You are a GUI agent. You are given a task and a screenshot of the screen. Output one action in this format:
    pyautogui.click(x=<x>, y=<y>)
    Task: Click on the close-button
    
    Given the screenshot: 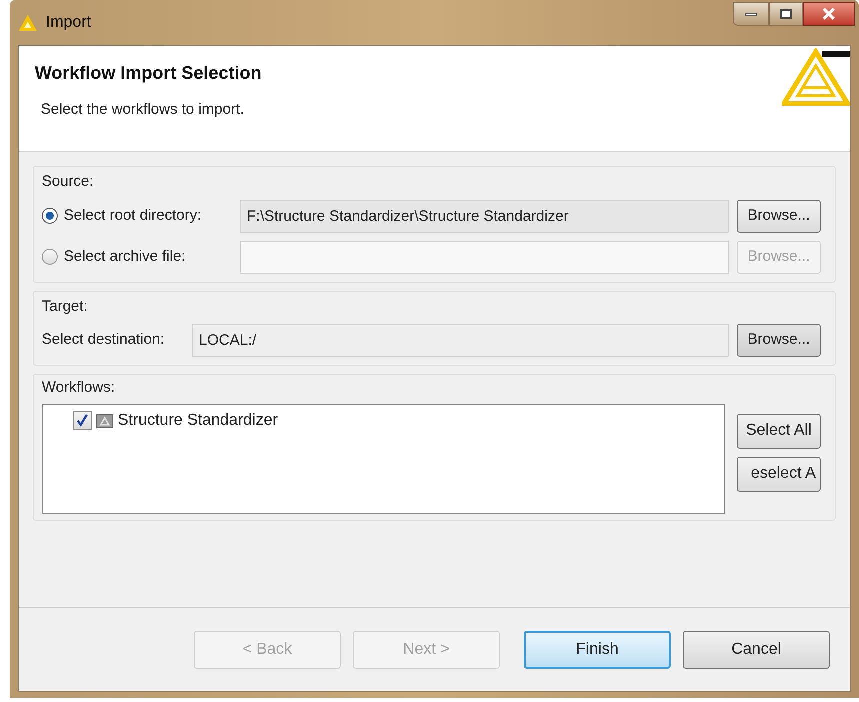 What is the action you would take?
    pyautogui.click(x=829, y=14)
    